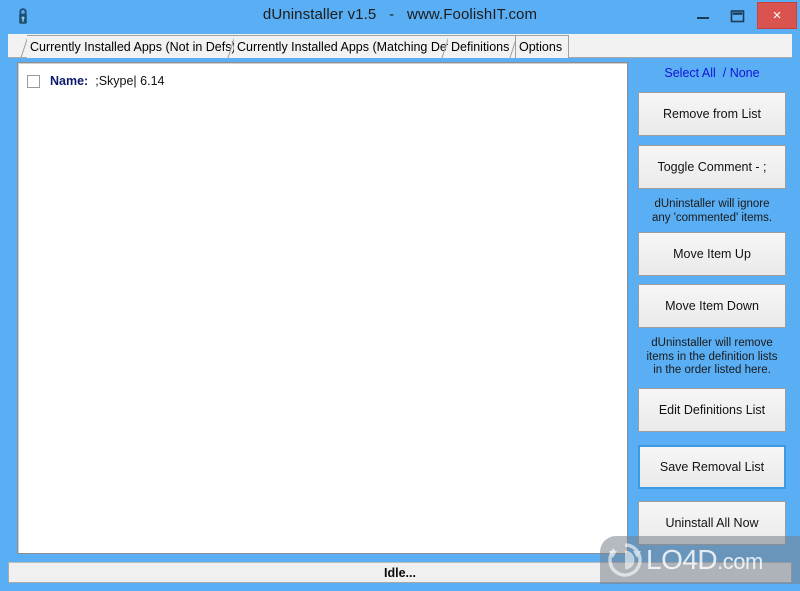 This screenshot has height=591, width=800. I want to click on maximize-button, so click(737, 15).